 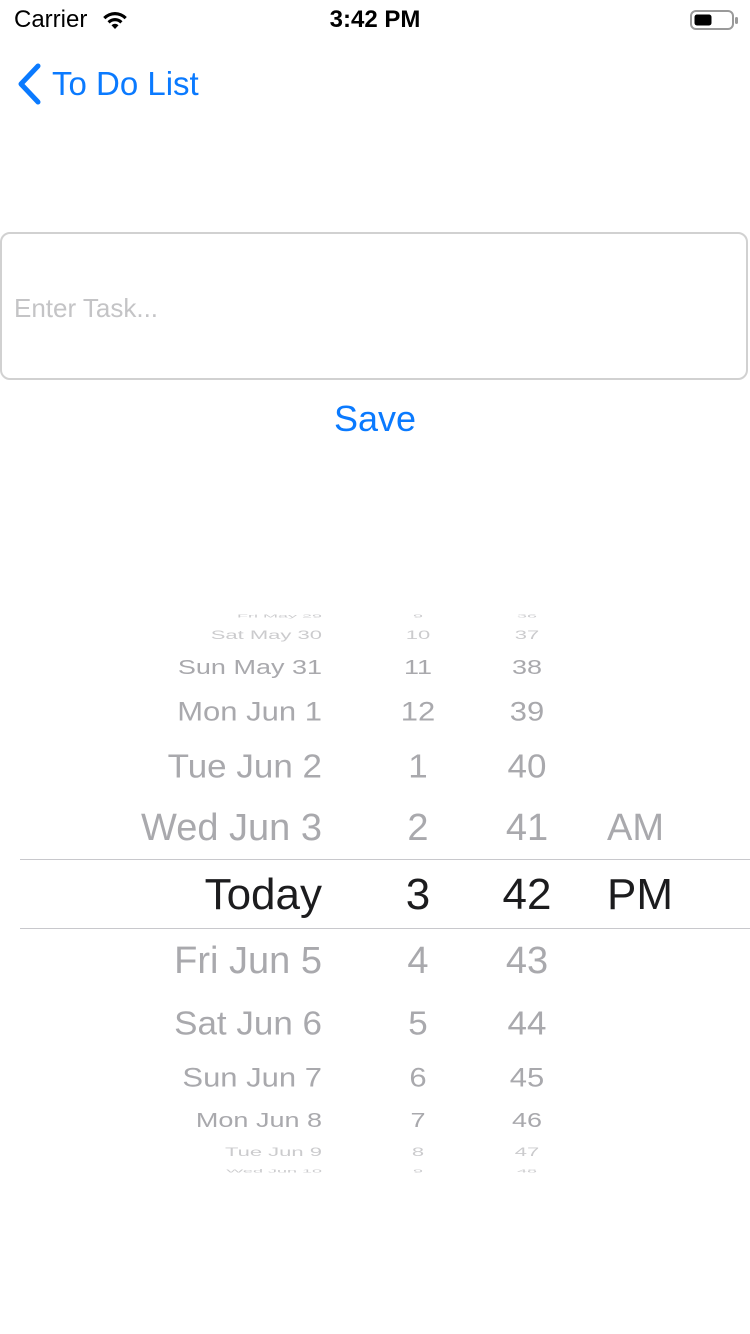 I want to click on picker-period-item: AM, so click(x=635, y=828).